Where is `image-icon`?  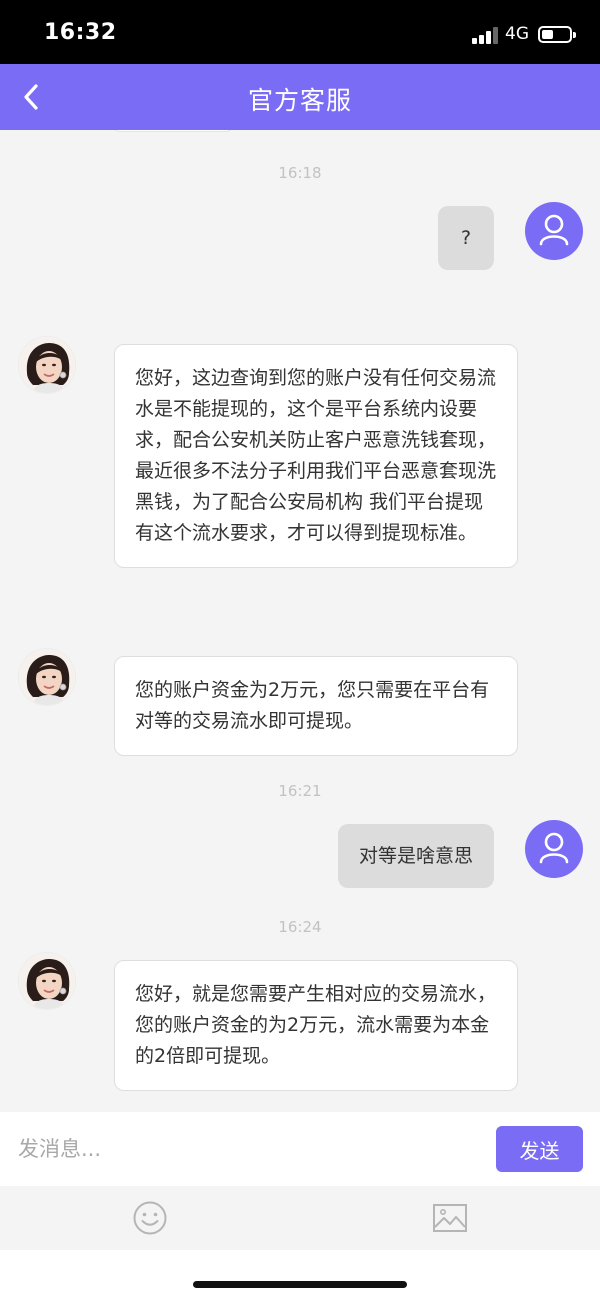 image-icon is located at coordinates (450, 1218).